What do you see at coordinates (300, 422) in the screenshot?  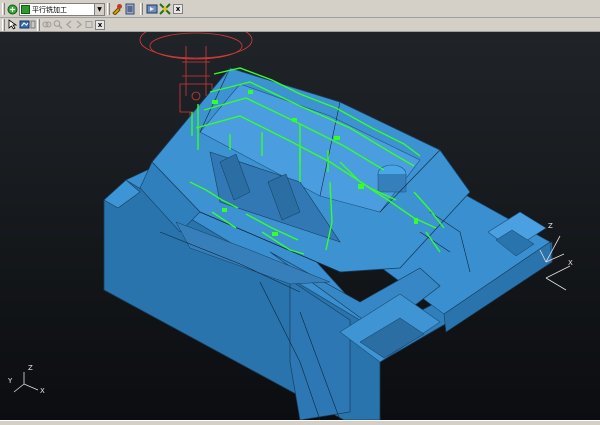 I see `status-bar` at bounding box center [300, 422].